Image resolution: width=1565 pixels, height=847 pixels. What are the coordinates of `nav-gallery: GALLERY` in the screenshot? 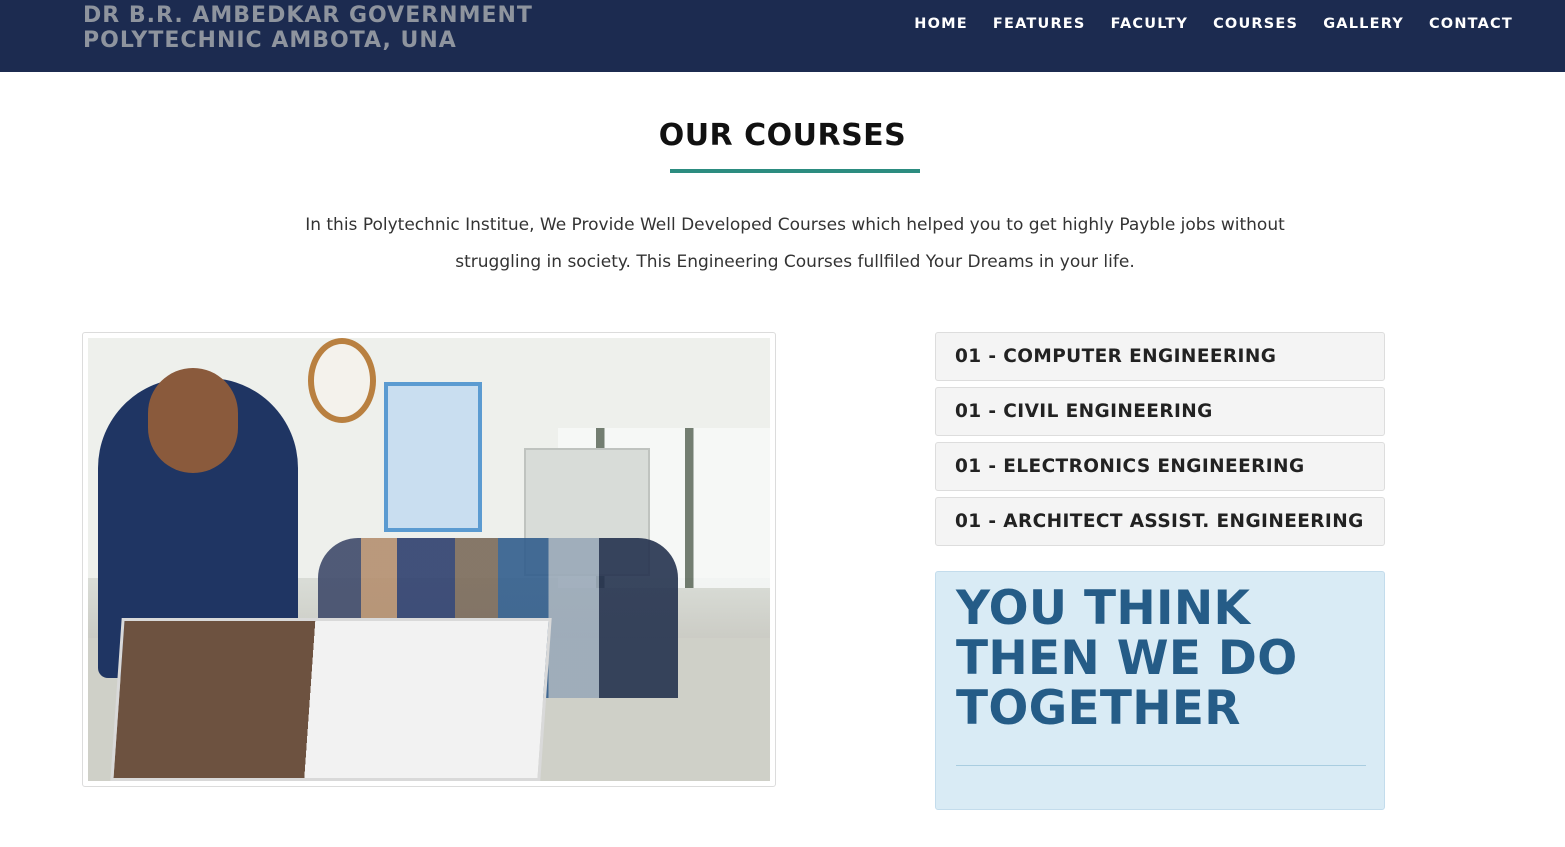 It's located at (1351, 24).